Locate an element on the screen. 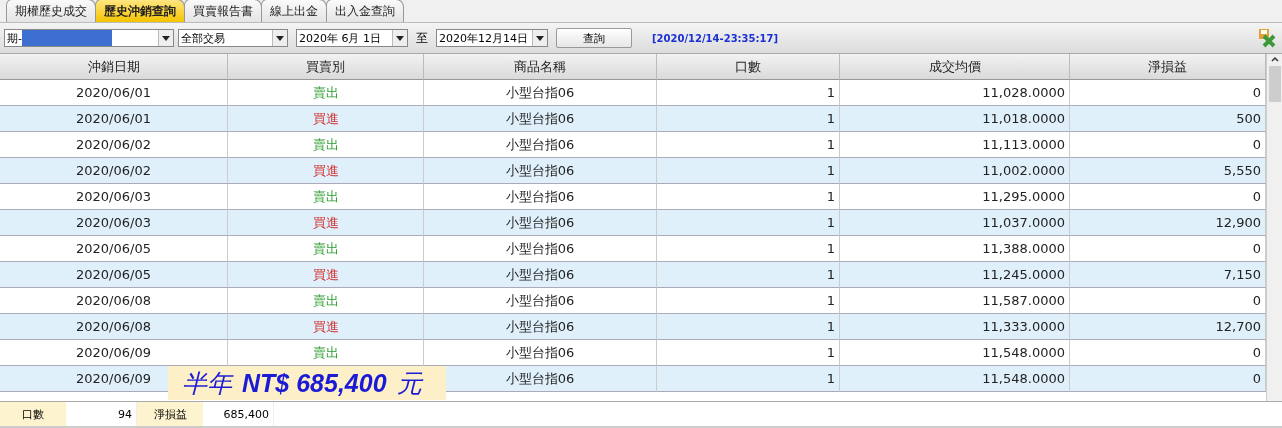  table-cell: 11,245.0000 is located at coordinates (955, 275).